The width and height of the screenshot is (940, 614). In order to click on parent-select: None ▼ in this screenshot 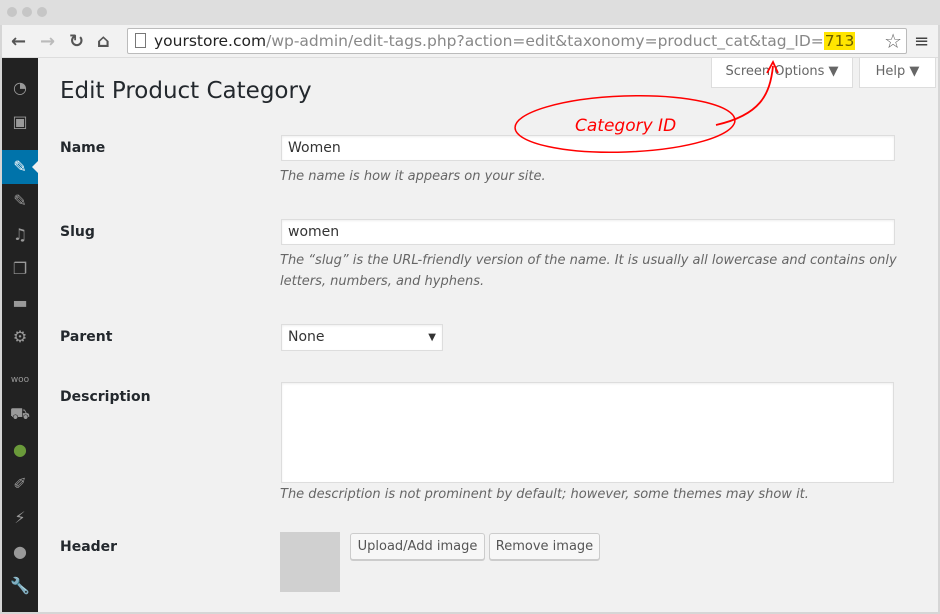, I will do `click(362, 337)`.